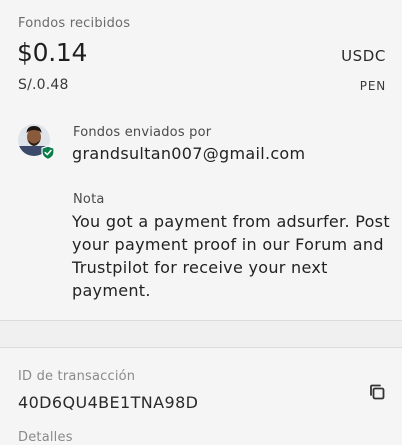 This screenshot has width=402, height=445. What do you see at coordinates (142, 132) in the screenshot?
I see `sent-by-label: Fondos enviados por` at bounding box center [142, 132].